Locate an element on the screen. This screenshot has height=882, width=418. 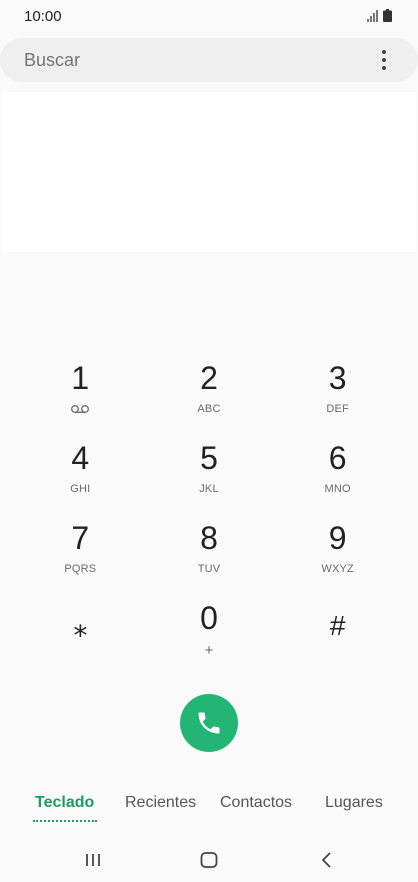
bottom-tabs: Teclado Recientes Contactos Lugares is located at coordinates (209, 807).